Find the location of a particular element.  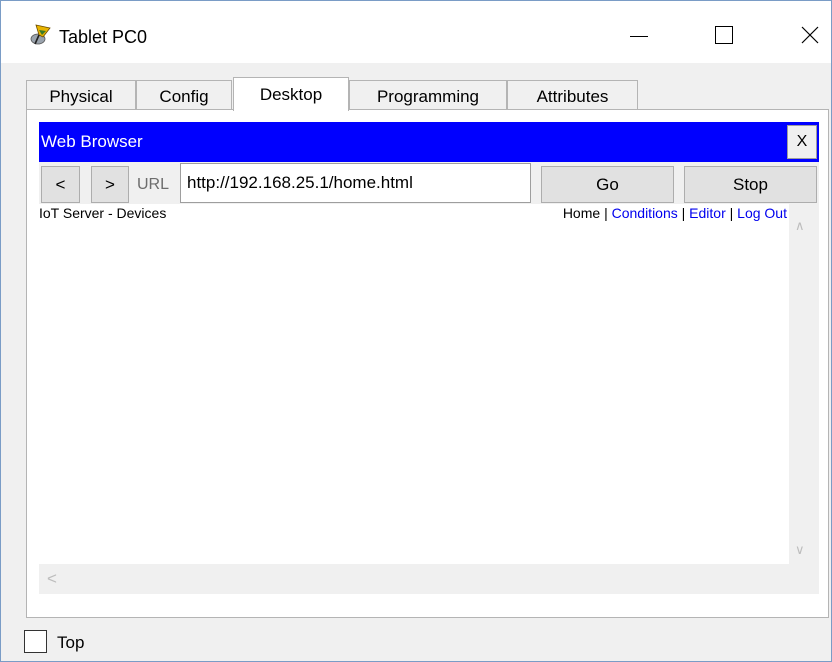

browser-close-button: X is located at coordinates (802, 142).